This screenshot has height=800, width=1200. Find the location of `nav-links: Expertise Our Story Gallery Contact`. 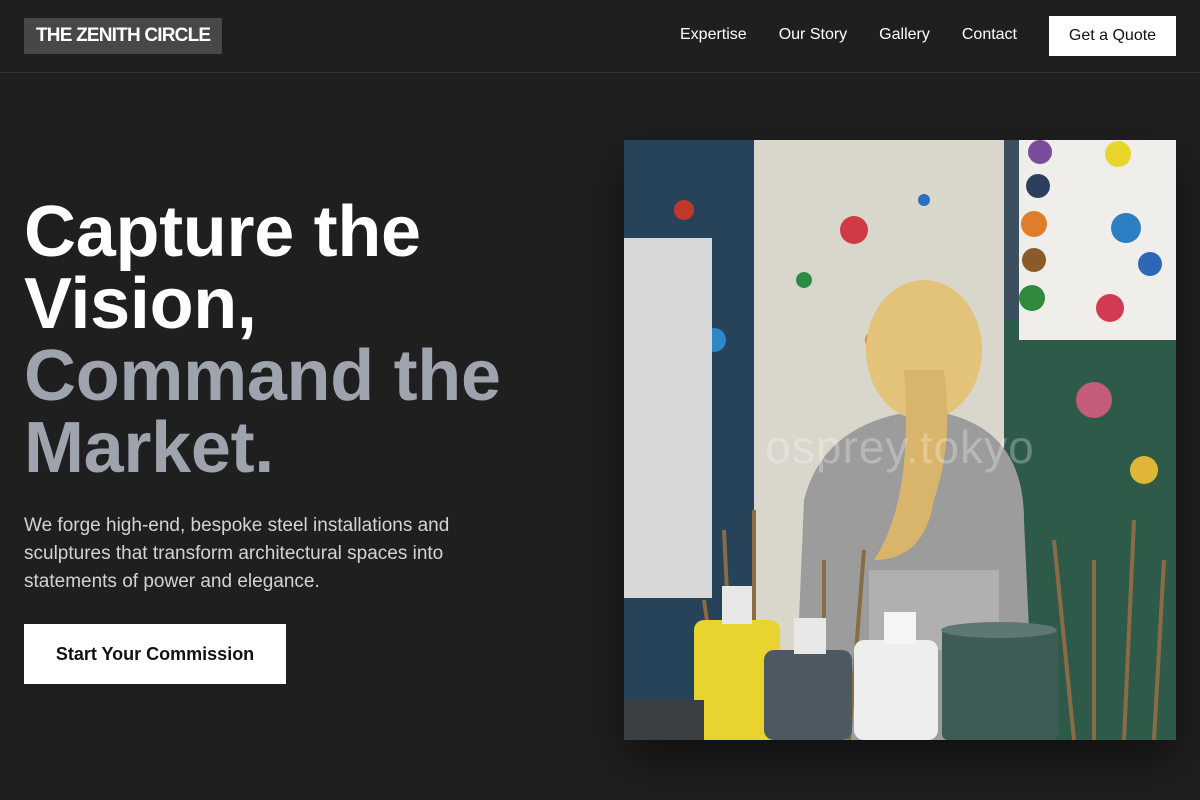

nav-links: Expertise Our Story Gallery Contact is located at coordinates (848, 35).